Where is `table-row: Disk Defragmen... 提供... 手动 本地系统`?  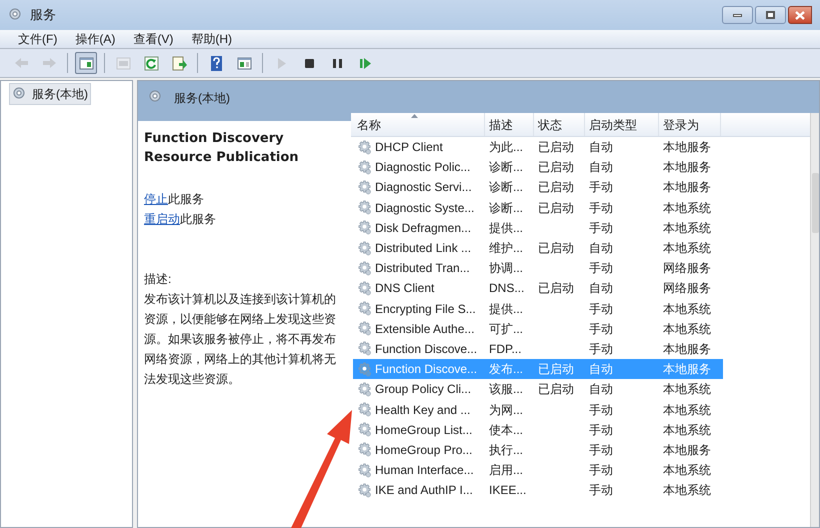 table-row: Disk Defragmen... 提供... 手动 本地系统 is located at coordinates (538, 228).